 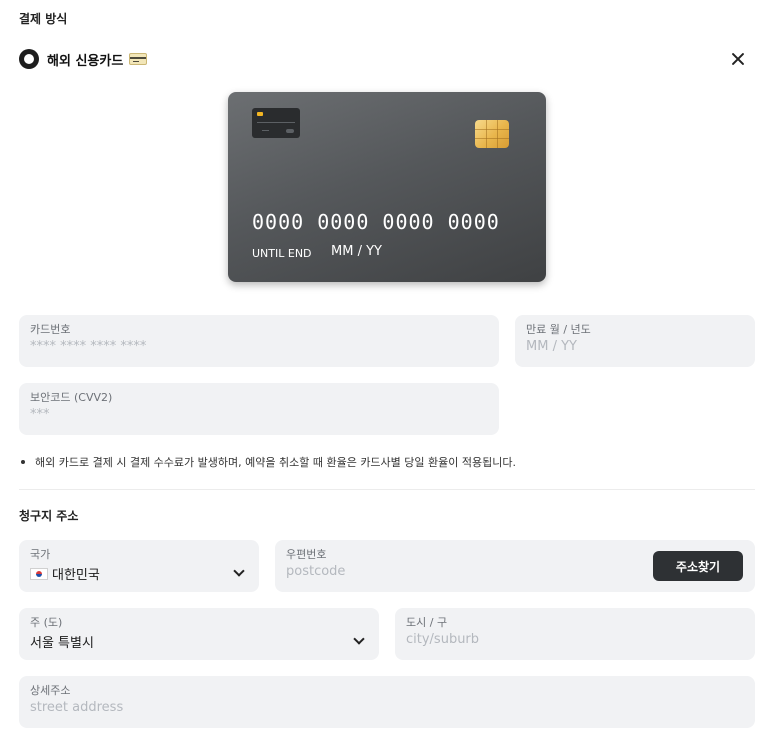 I want to click on street-field: 상세주소 street address, so click(x=387, y=702).